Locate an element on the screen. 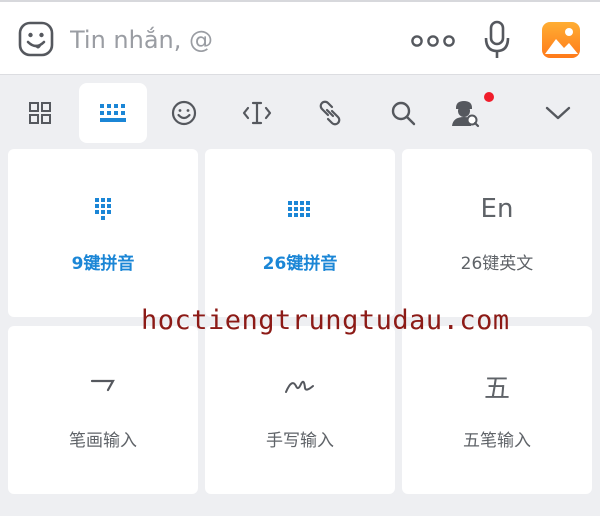 This screenshot has height=516, width=600. stroke-icon is located at coordinates (103, 386).